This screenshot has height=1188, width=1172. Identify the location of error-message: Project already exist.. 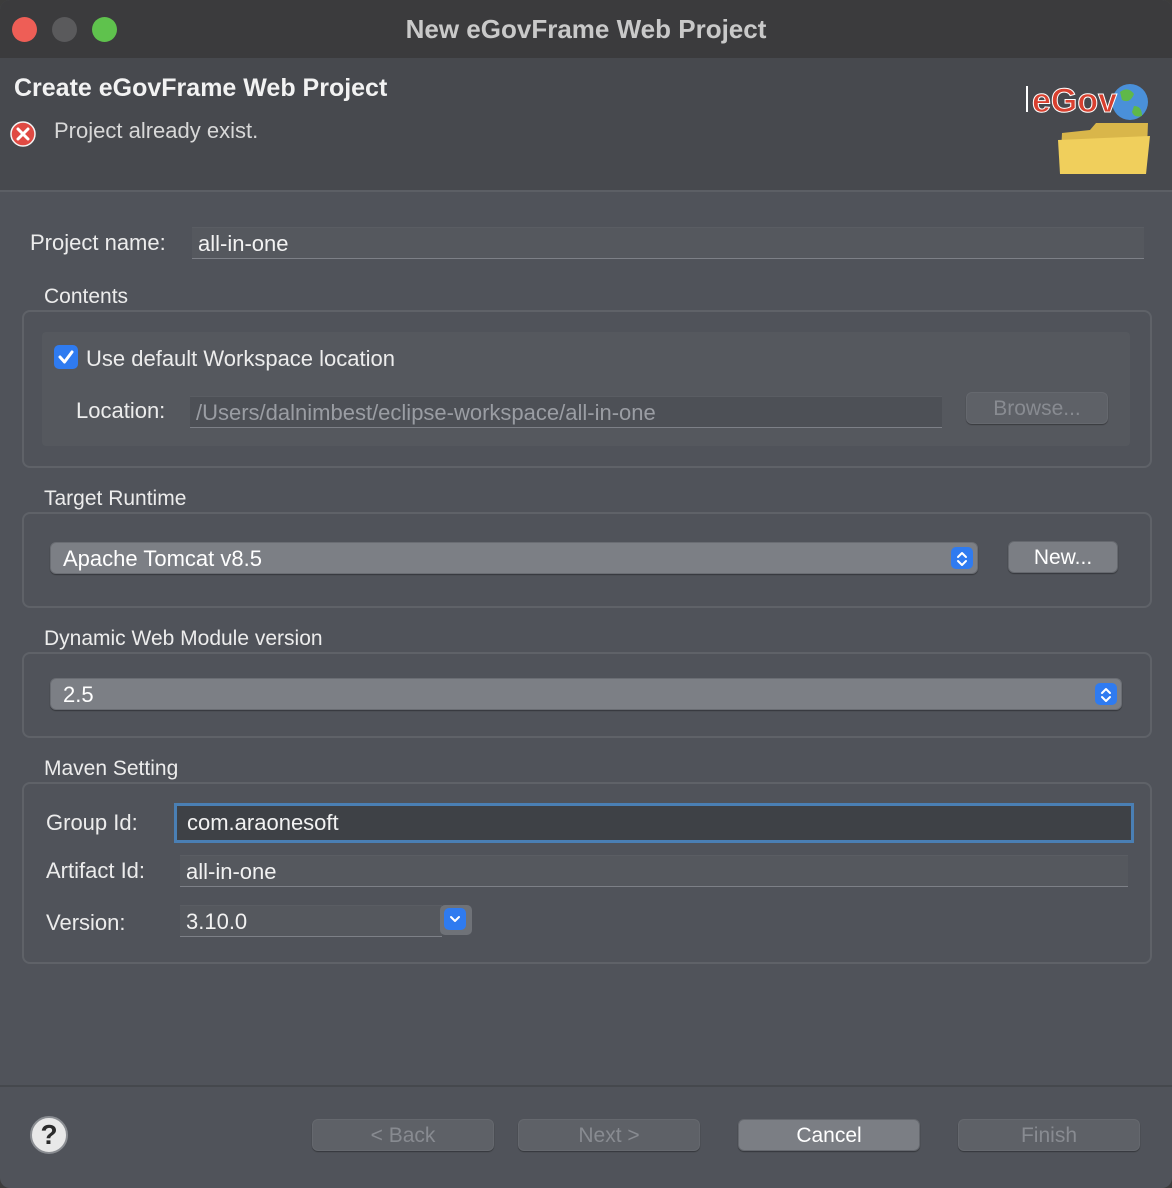
(156, 130).